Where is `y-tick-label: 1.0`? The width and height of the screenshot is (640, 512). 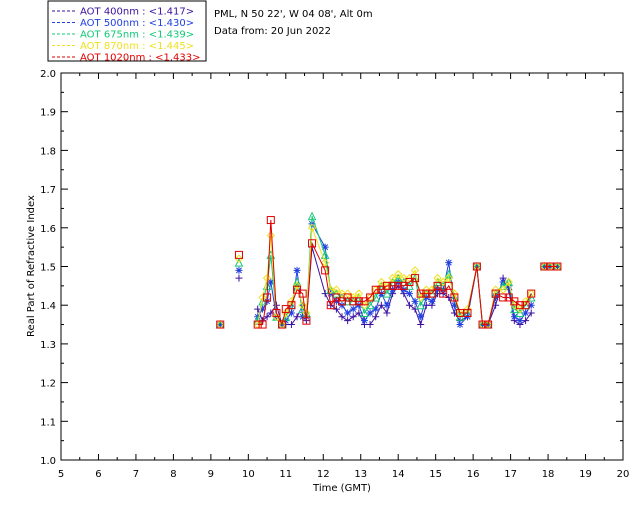
y-tick-label: 1.0 is located at coordinates (48, 461).